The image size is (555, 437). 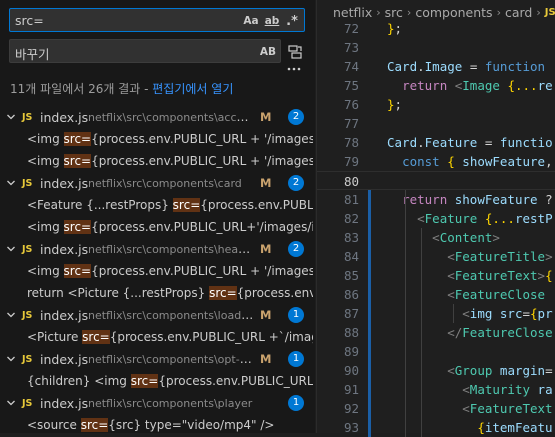 What do you see at coordinates (121, 88) in the screenshot?
I see `results-summary: 11개 파일에서 26개 결과 - 편집기에서 열기` at bounding box center [121, 88].